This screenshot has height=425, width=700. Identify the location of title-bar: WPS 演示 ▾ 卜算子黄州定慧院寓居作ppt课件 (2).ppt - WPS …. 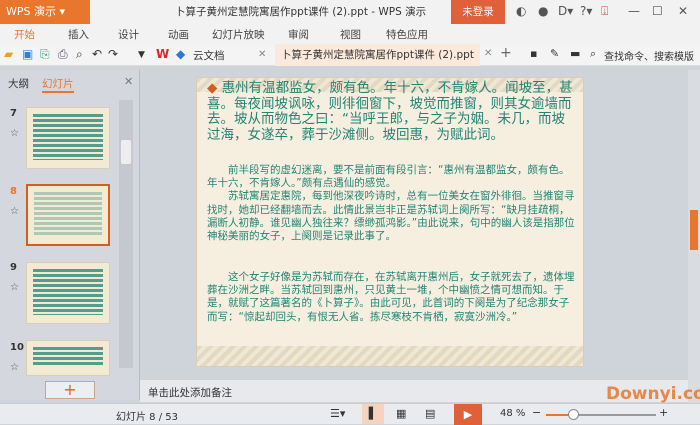
(350, 12).